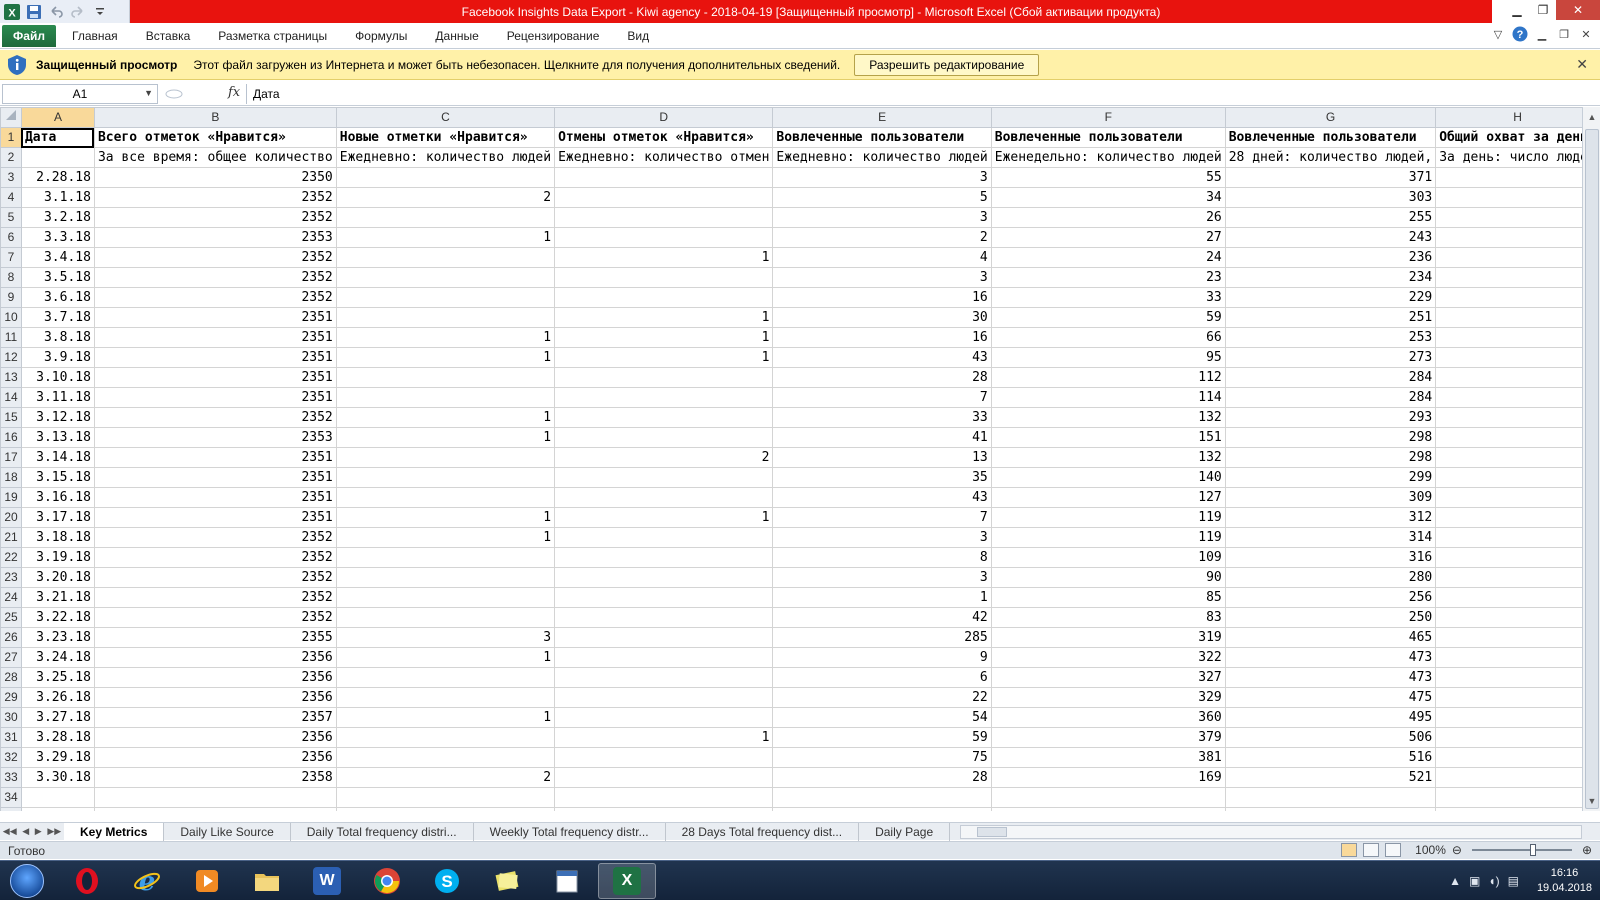 Image resolution: width=1600 pixels, height=900 pixels. I want to click on tab-3: Формулы, so click(381, 36).